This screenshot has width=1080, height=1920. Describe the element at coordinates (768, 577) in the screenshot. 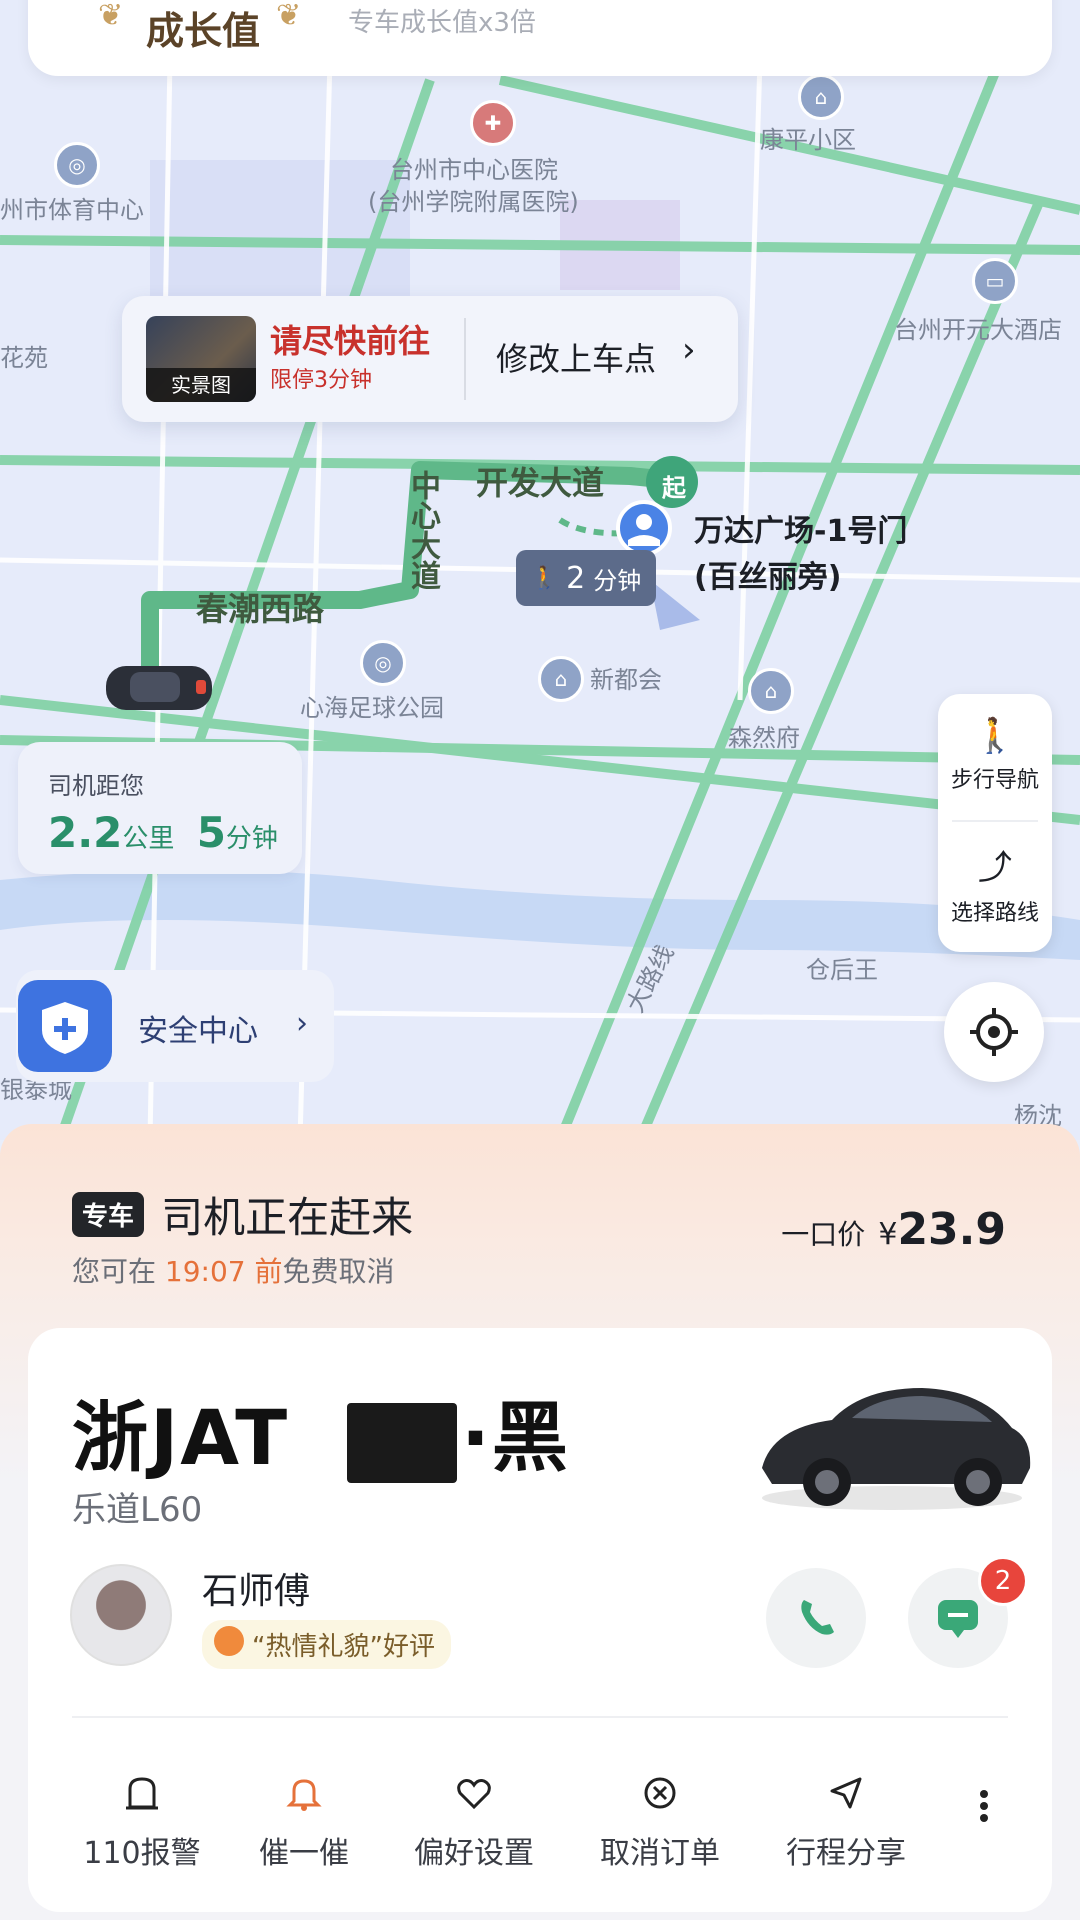

I see `destination-subname: (百丝丽旁)` at that location.